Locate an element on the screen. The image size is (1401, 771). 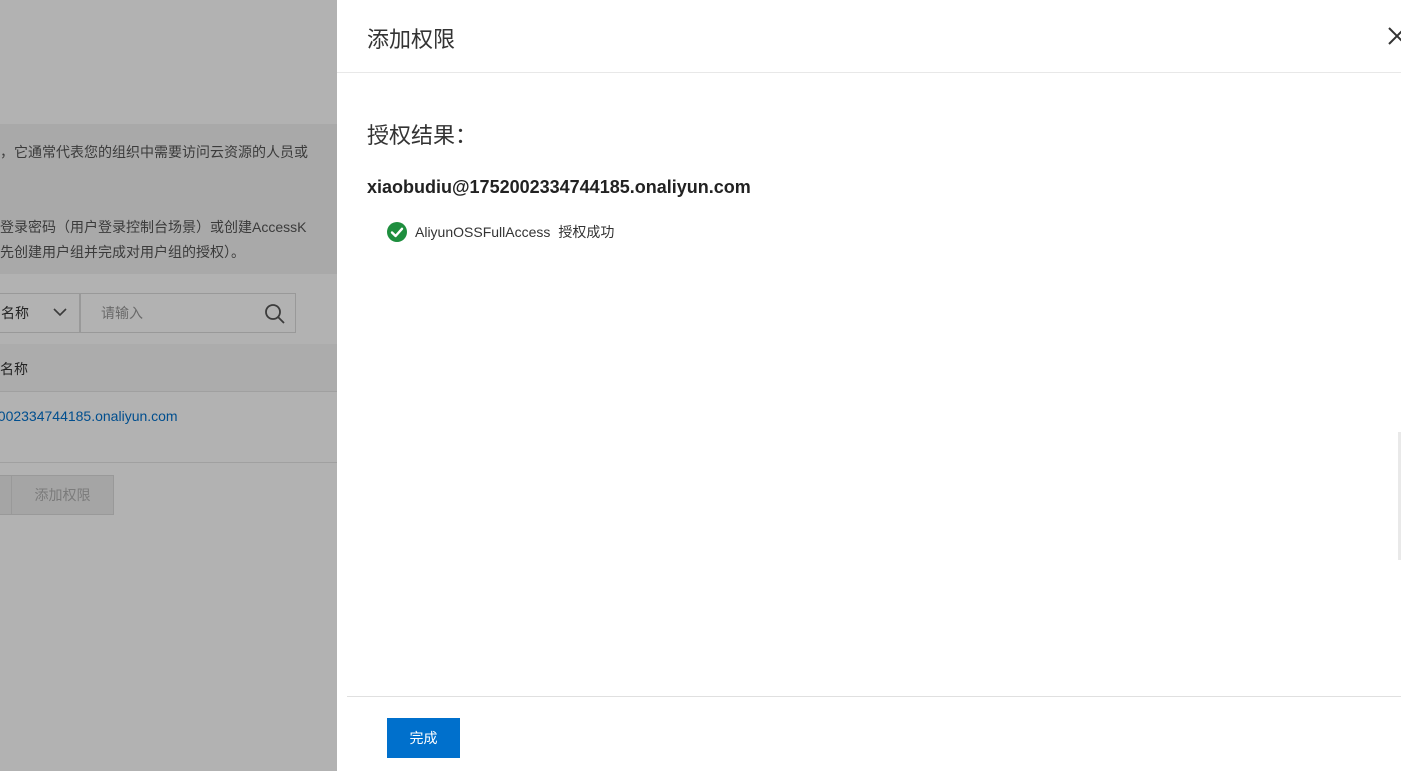
result-item: AliyunOSSFullAccess 授权成功 is located at coordinates (500, 232).